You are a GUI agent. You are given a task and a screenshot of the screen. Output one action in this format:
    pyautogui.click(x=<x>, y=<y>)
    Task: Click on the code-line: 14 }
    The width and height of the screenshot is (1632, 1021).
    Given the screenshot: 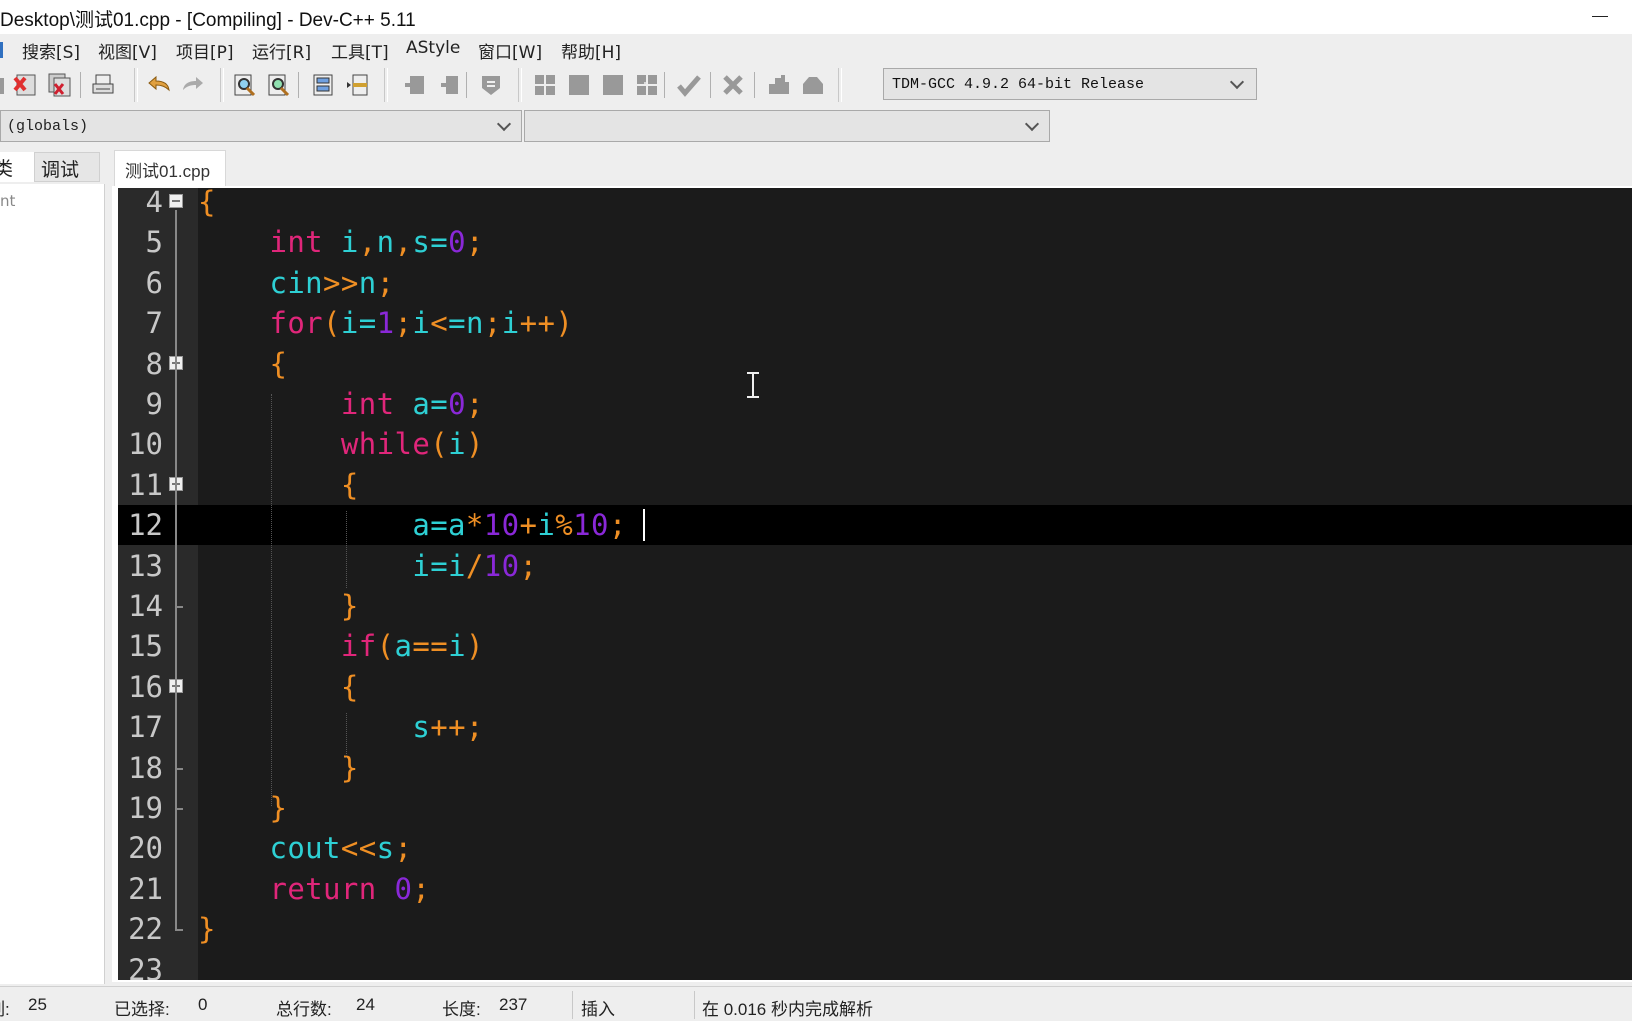 What is the action you would take?
    pyautogui.click(x=875, y=606)
    